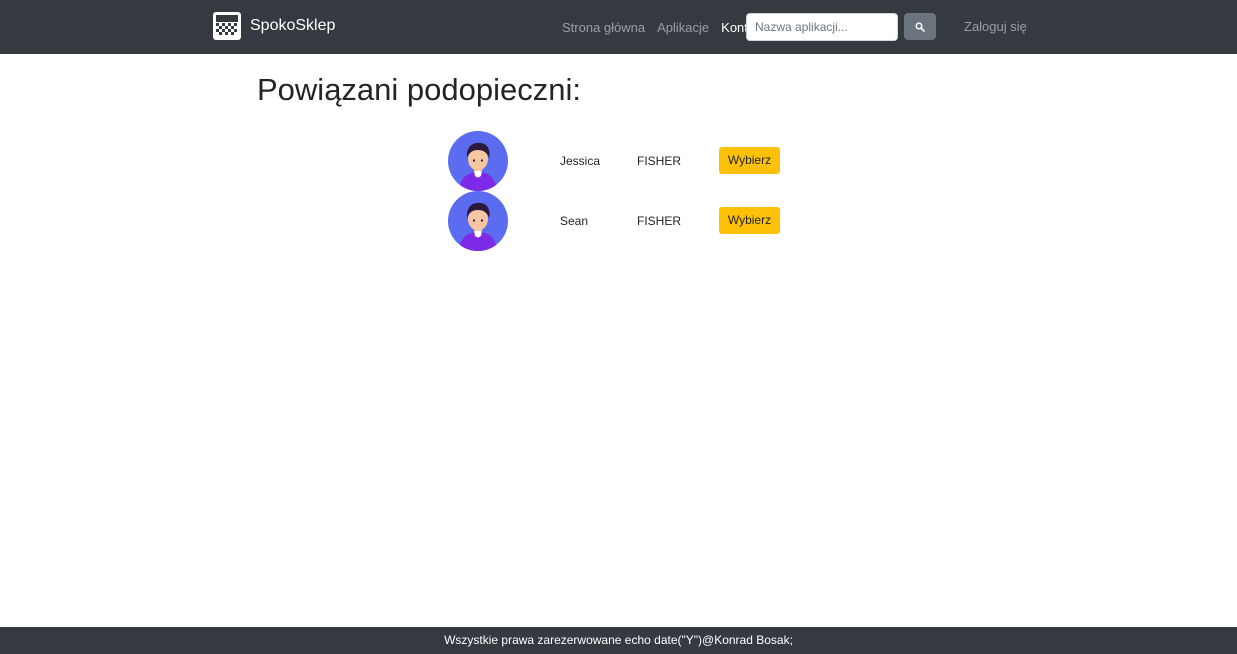  Describe the element at coordinates (419, 89) in the screenshot. I see `page-title: Powiązani podopieczni:` at that location.